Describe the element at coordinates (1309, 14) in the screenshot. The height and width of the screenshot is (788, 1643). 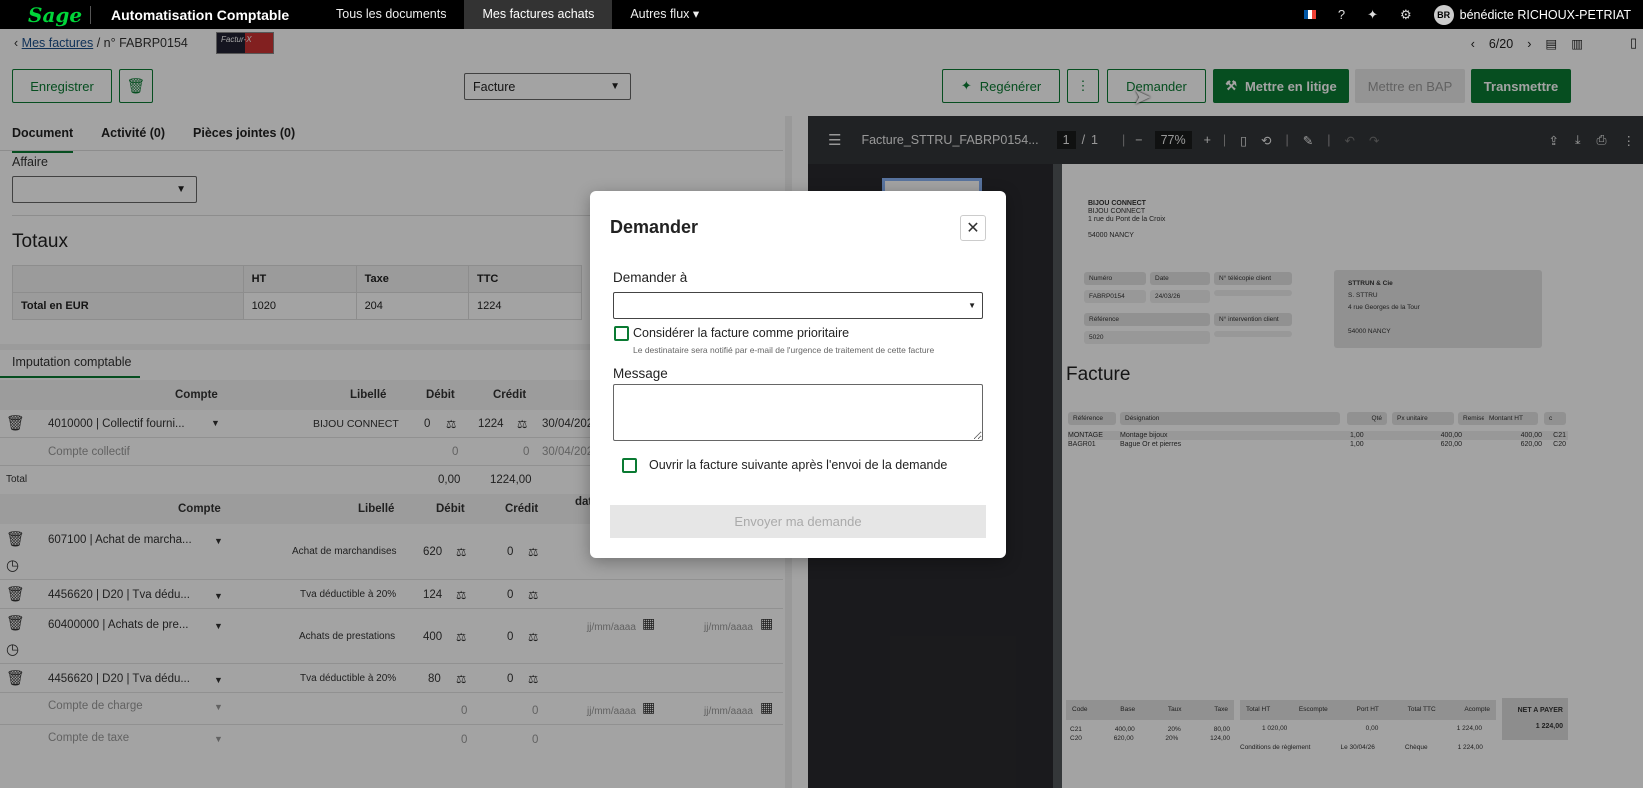
I see `flag-fr-icon` at that location.